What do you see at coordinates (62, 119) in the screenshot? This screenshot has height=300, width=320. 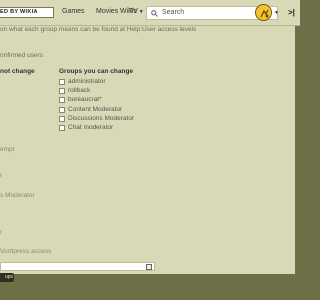 I see `discussions-moderator-checkbox` at bounding box center [62, 119].